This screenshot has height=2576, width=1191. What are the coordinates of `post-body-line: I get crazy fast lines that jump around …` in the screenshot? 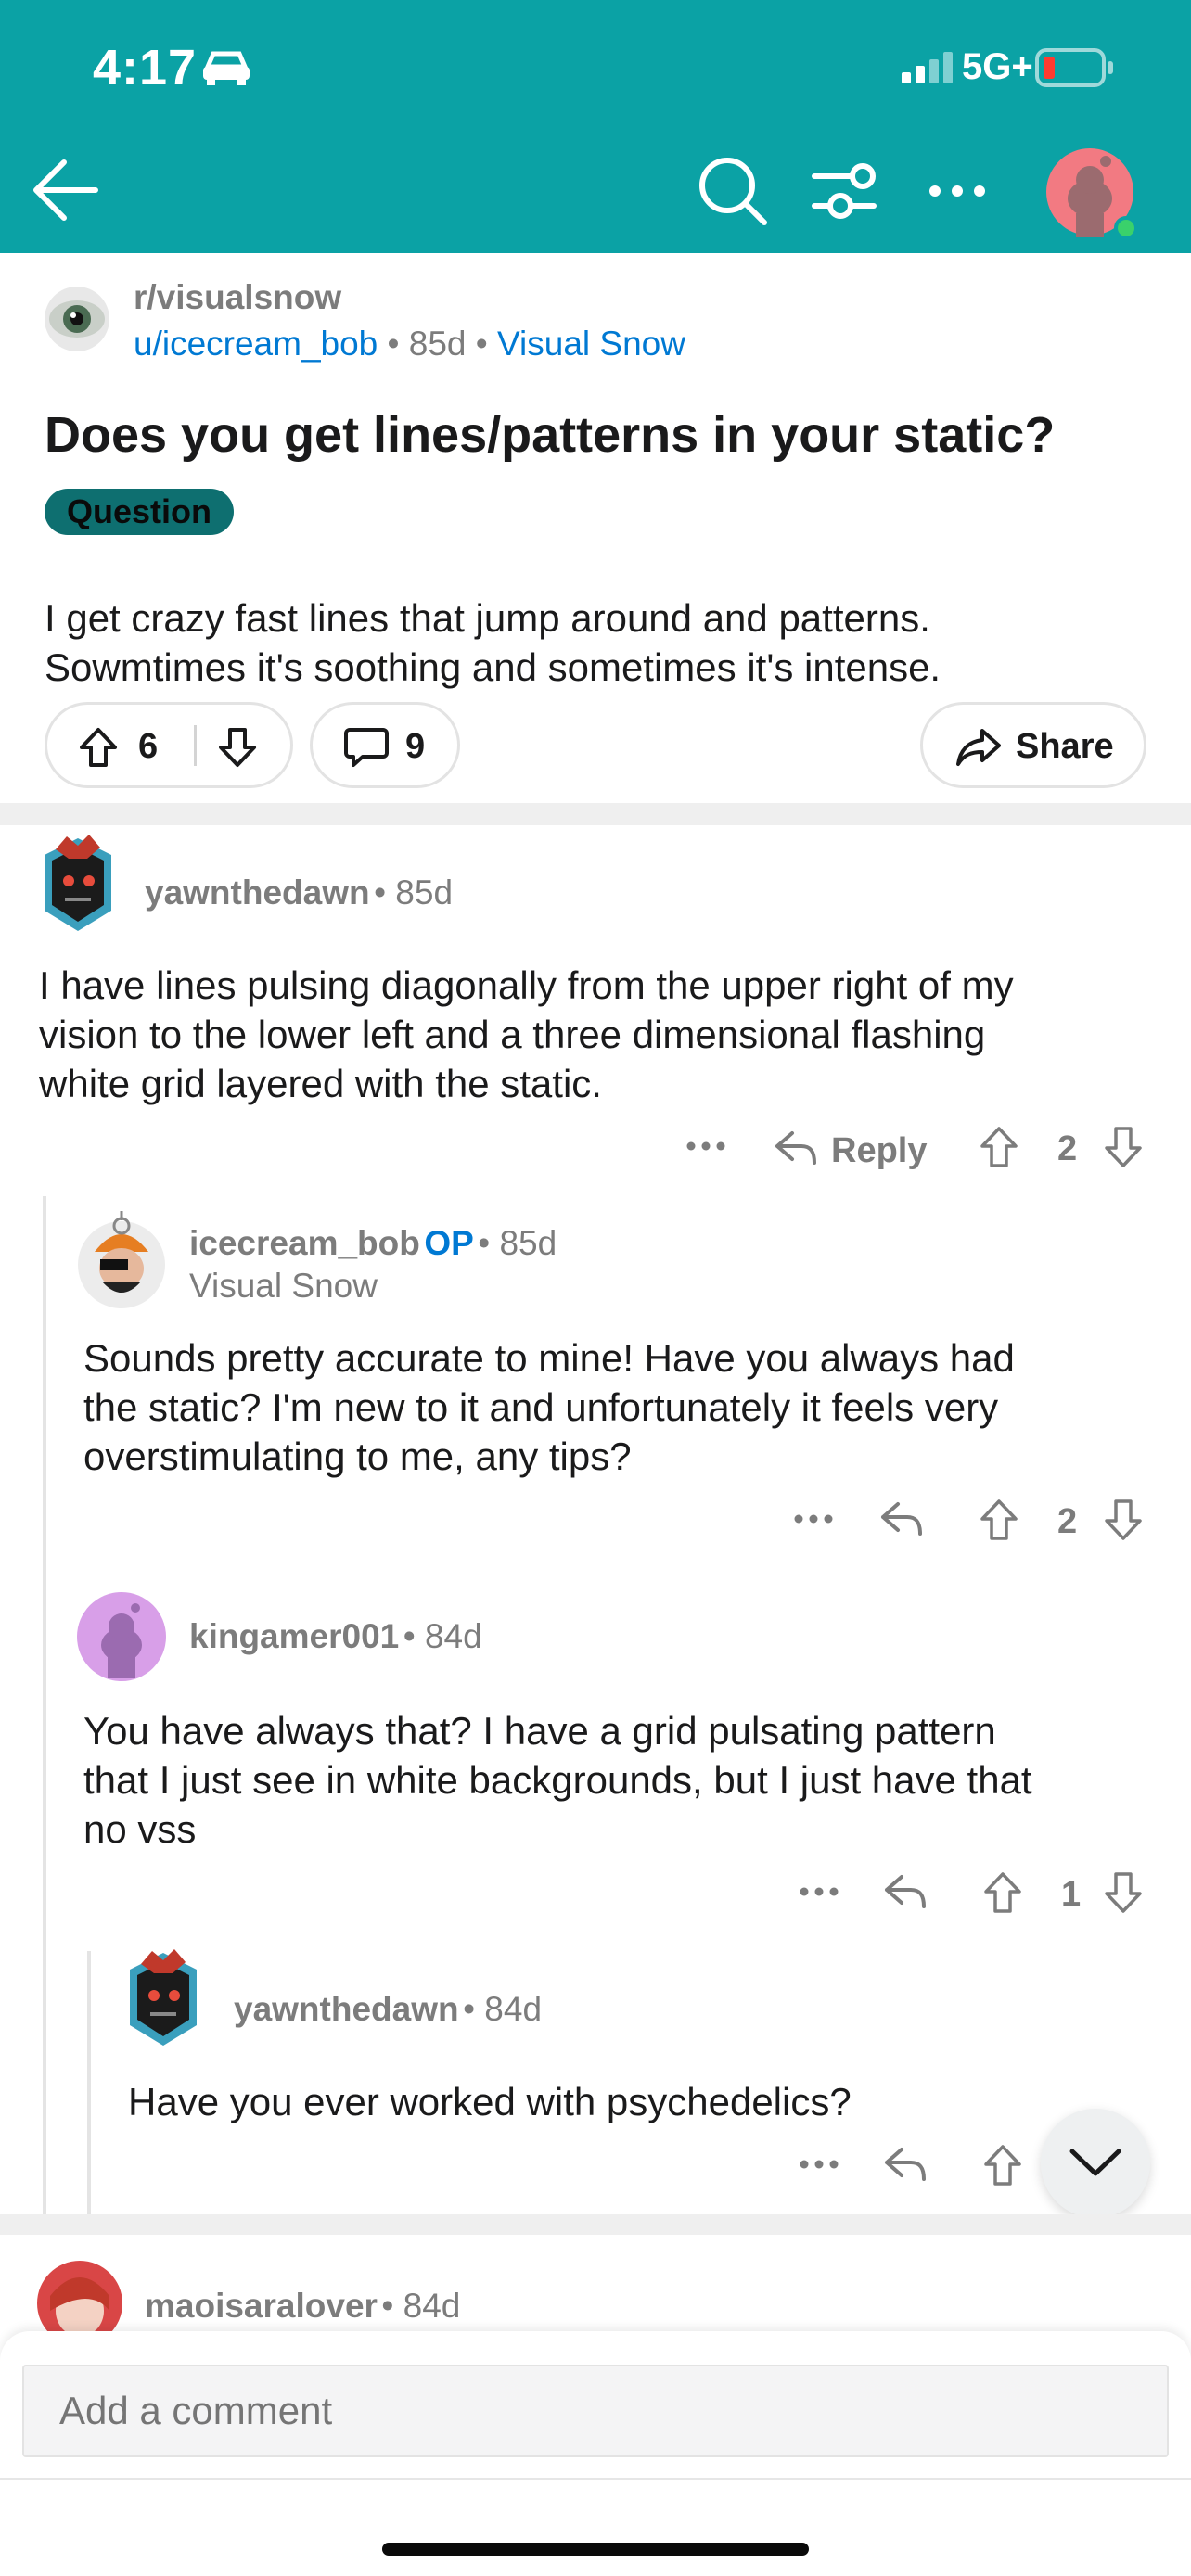 It's located at (488, 618).